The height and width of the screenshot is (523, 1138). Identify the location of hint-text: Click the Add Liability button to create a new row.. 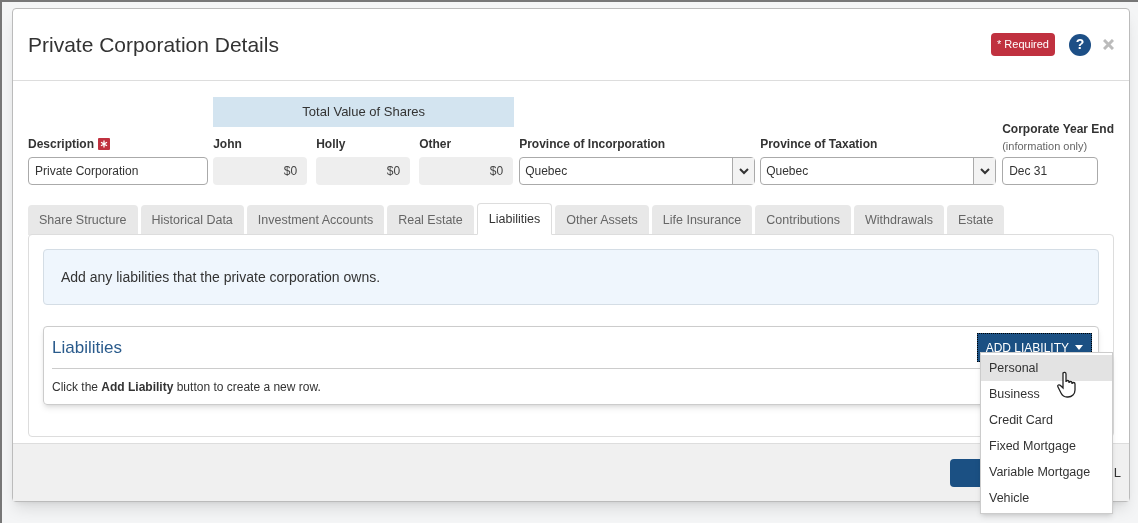
(186, 387).